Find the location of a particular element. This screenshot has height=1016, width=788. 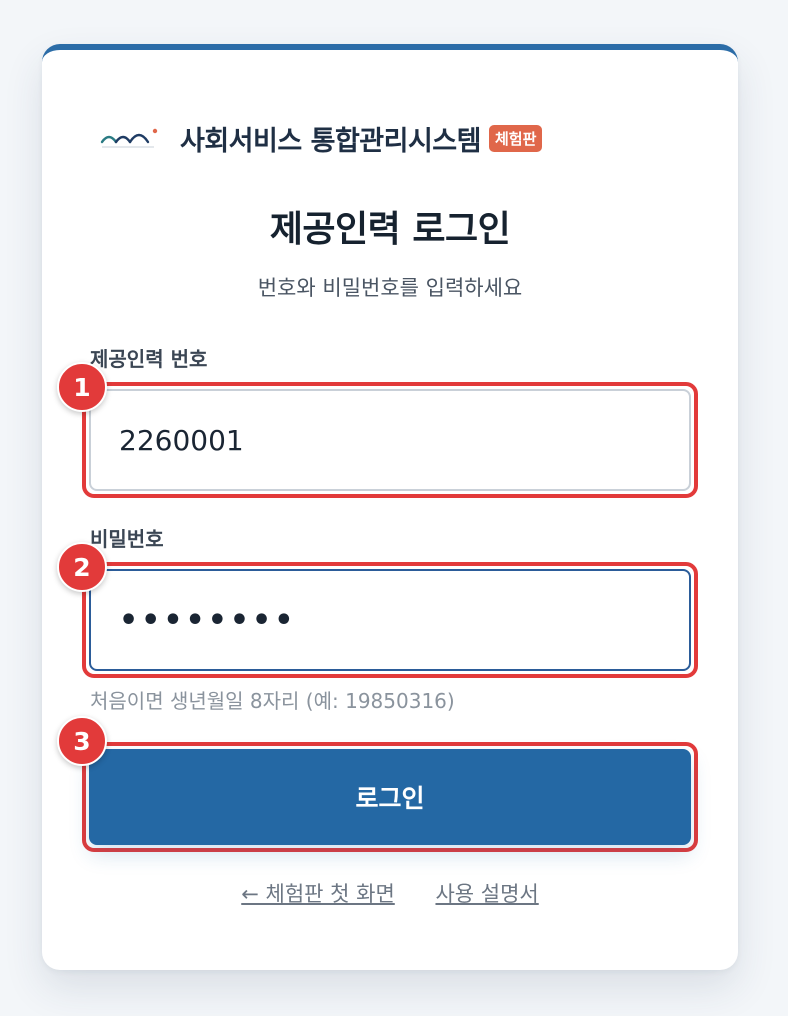

provider-id-input is located at coordinates (390, 440).